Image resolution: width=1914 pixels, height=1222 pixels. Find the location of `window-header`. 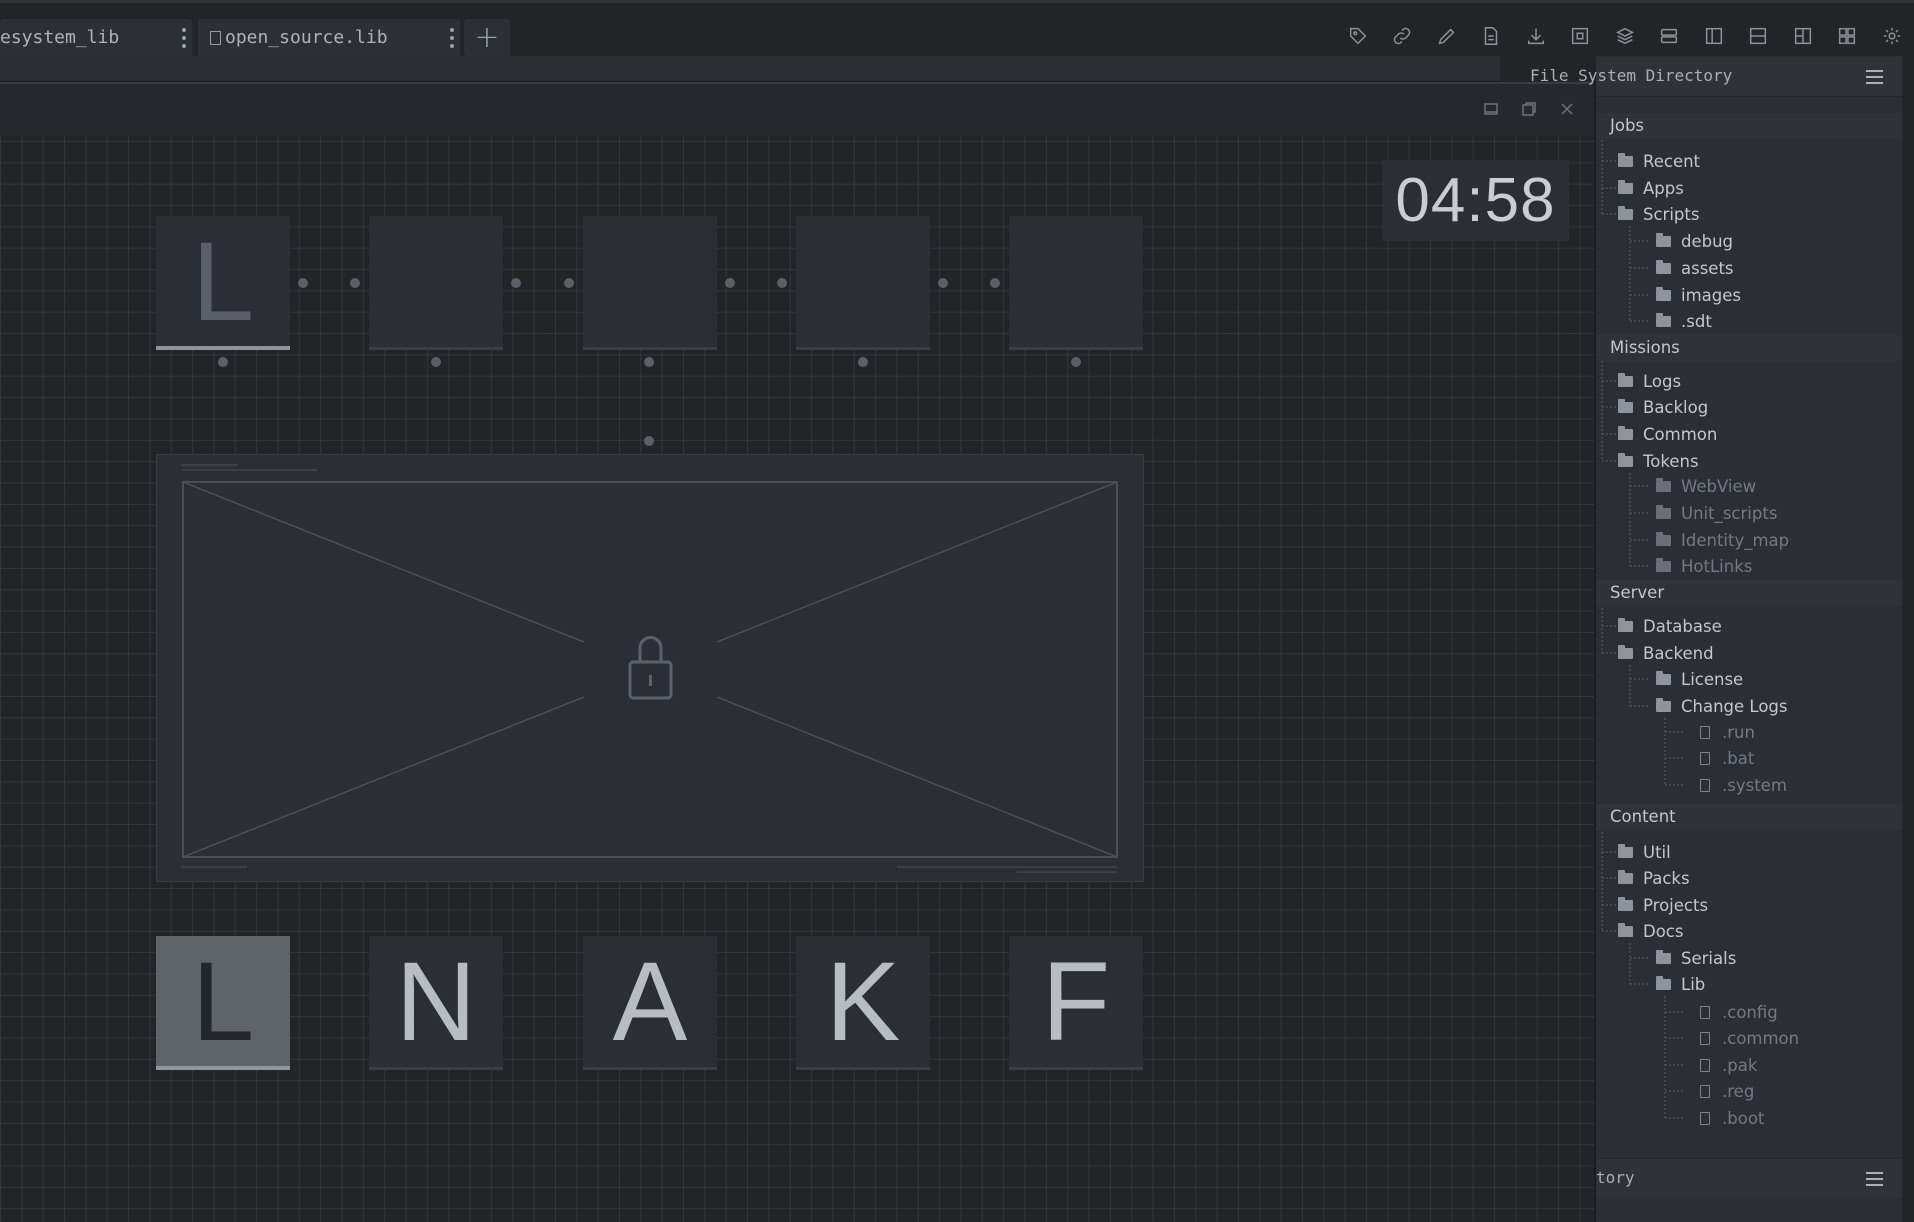

window-header is located at coordinates (798, 110).